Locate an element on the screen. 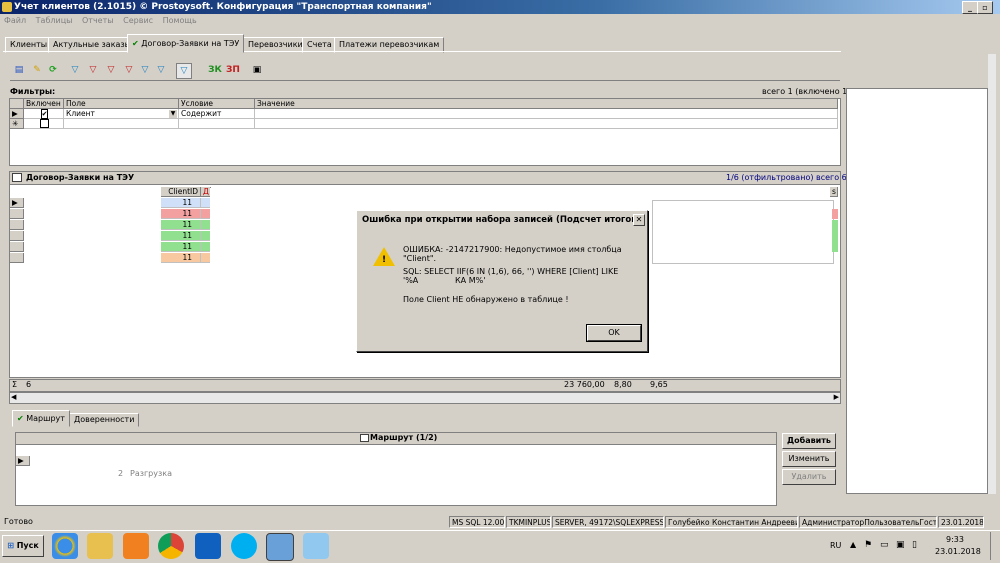 The height and width of the screenshot is (563, 1000). filter-new-checkbox is located at coordinates (44, 124).